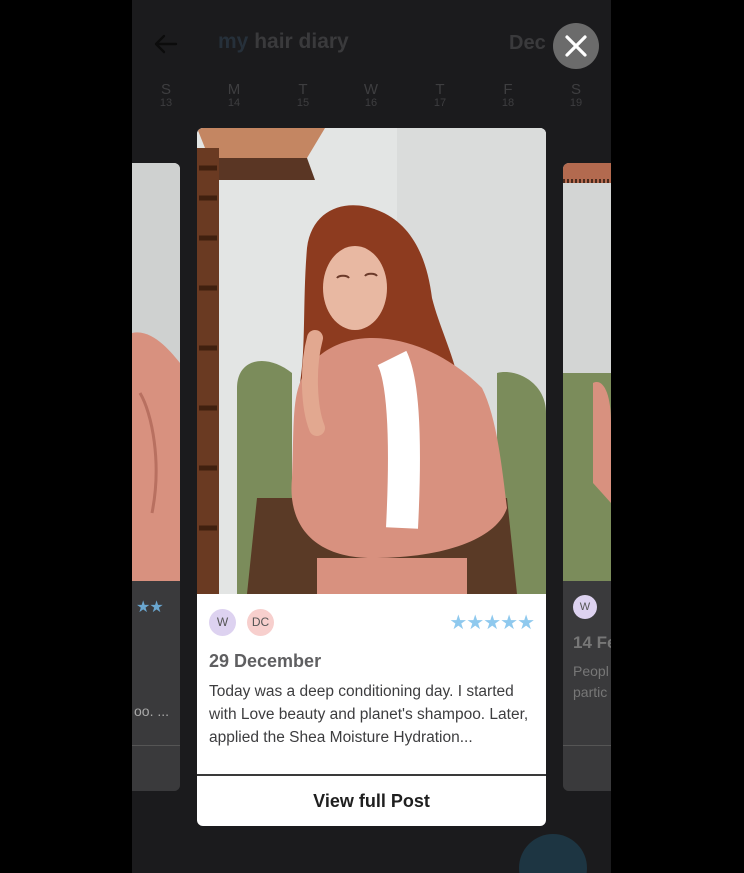  Describe the element at coordinates (150, 607) in the screenshot. I see `previous-post-stars: ★★` at that location.